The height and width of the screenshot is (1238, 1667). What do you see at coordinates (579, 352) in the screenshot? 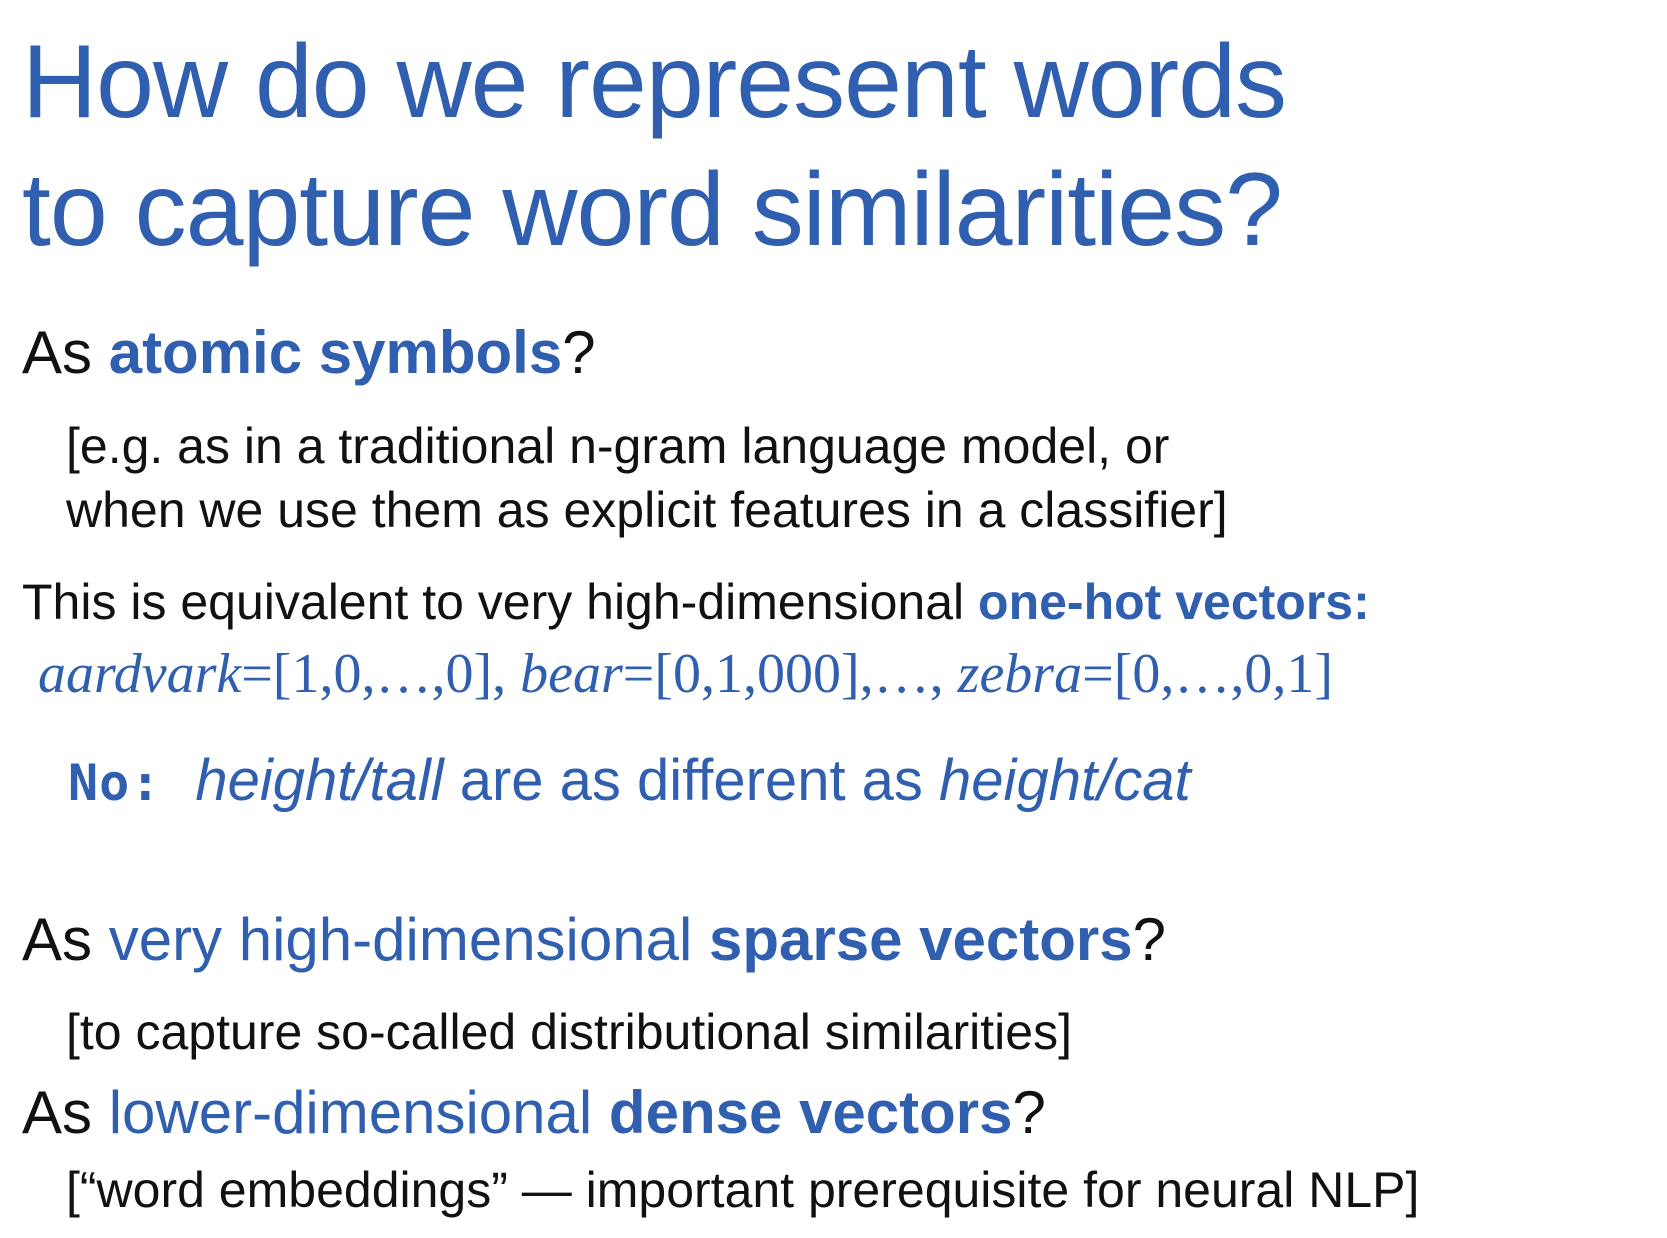
I see `atomic-suffix: ?` at bounding box center [579, 352].